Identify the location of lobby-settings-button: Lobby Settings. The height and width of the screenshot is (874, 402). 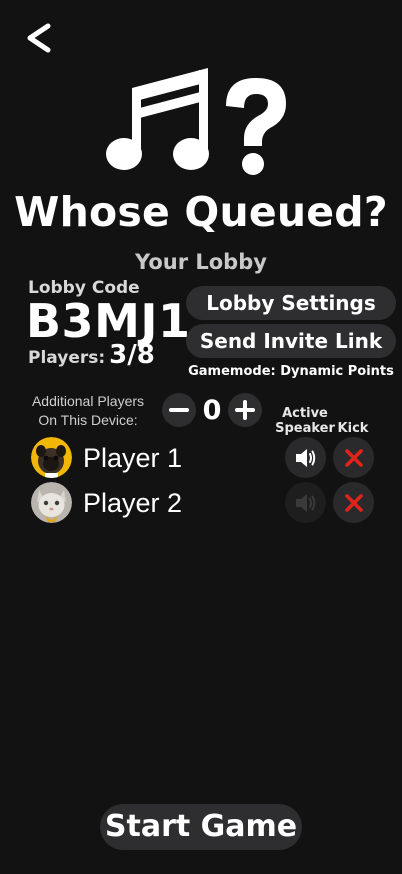
(291, 303).